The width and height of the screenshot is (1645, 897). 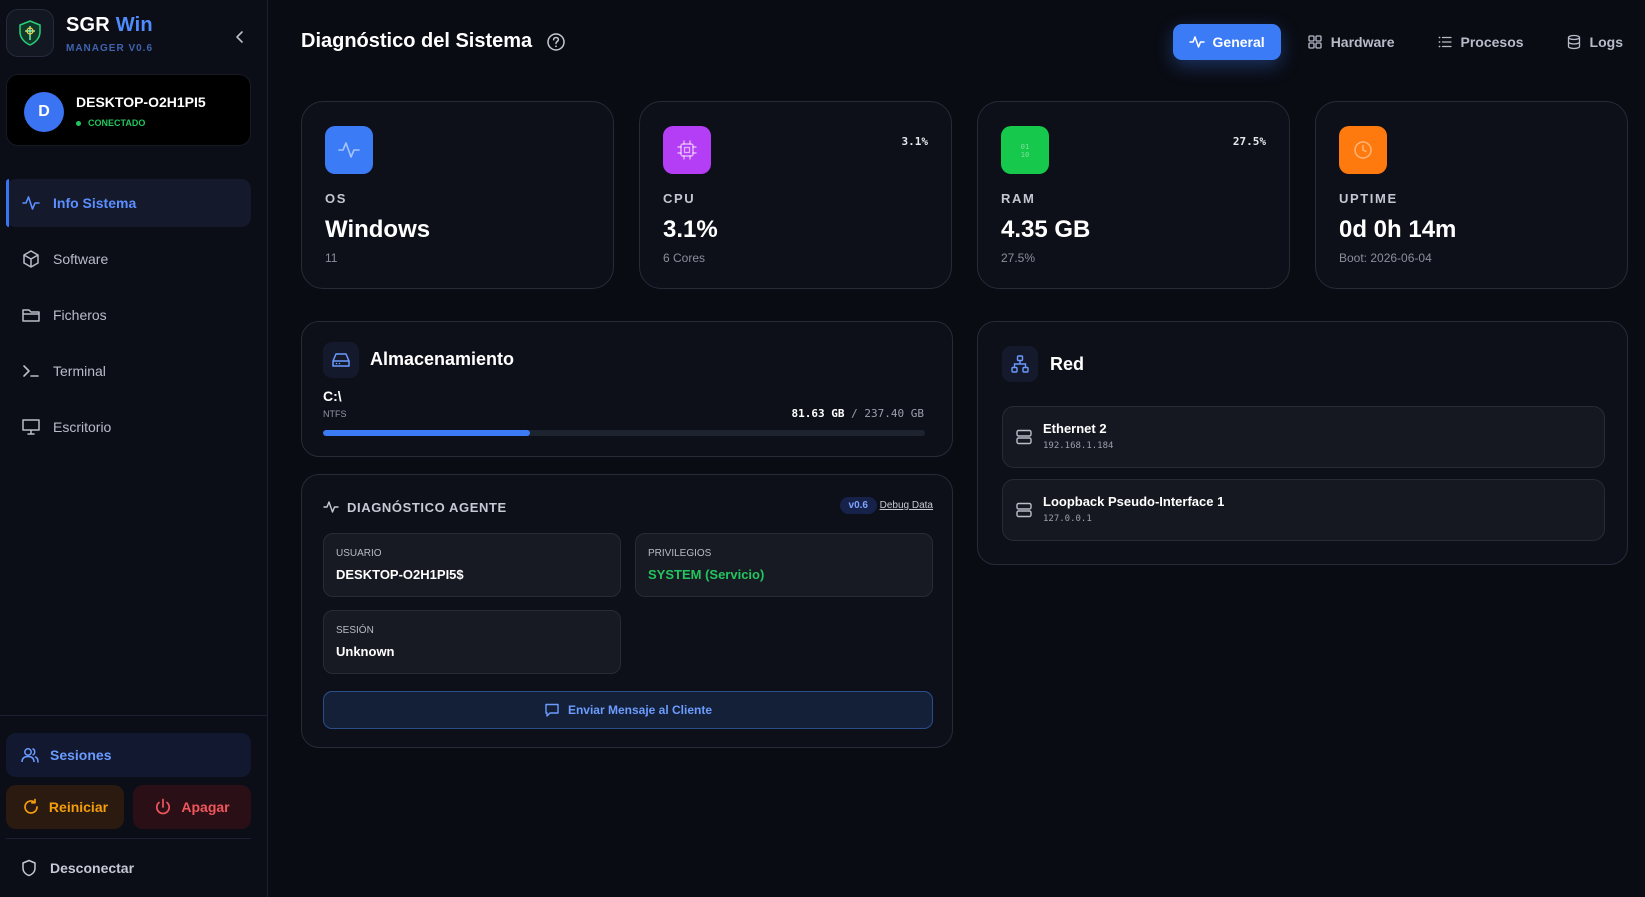 I want to click on cpu-percent-badge: 3.1%, so click(x=915, y=141).